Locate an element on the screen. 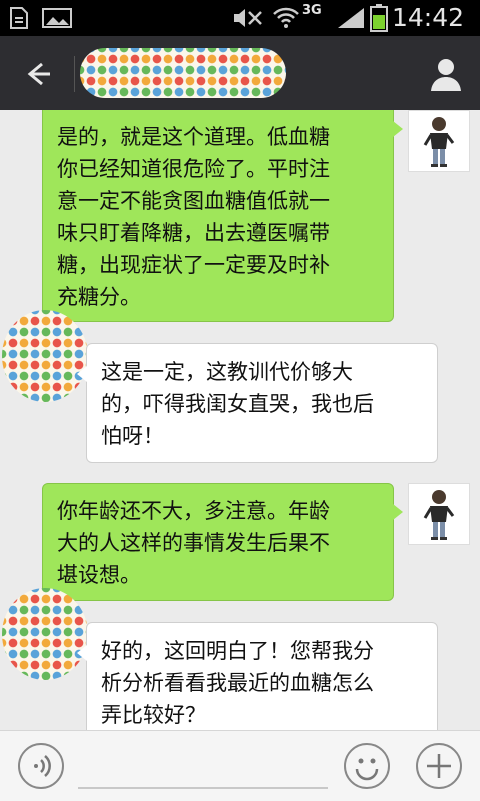 This screenshot has width=480, height=801. clock: 14:42 is located at coordinates (427, 17).